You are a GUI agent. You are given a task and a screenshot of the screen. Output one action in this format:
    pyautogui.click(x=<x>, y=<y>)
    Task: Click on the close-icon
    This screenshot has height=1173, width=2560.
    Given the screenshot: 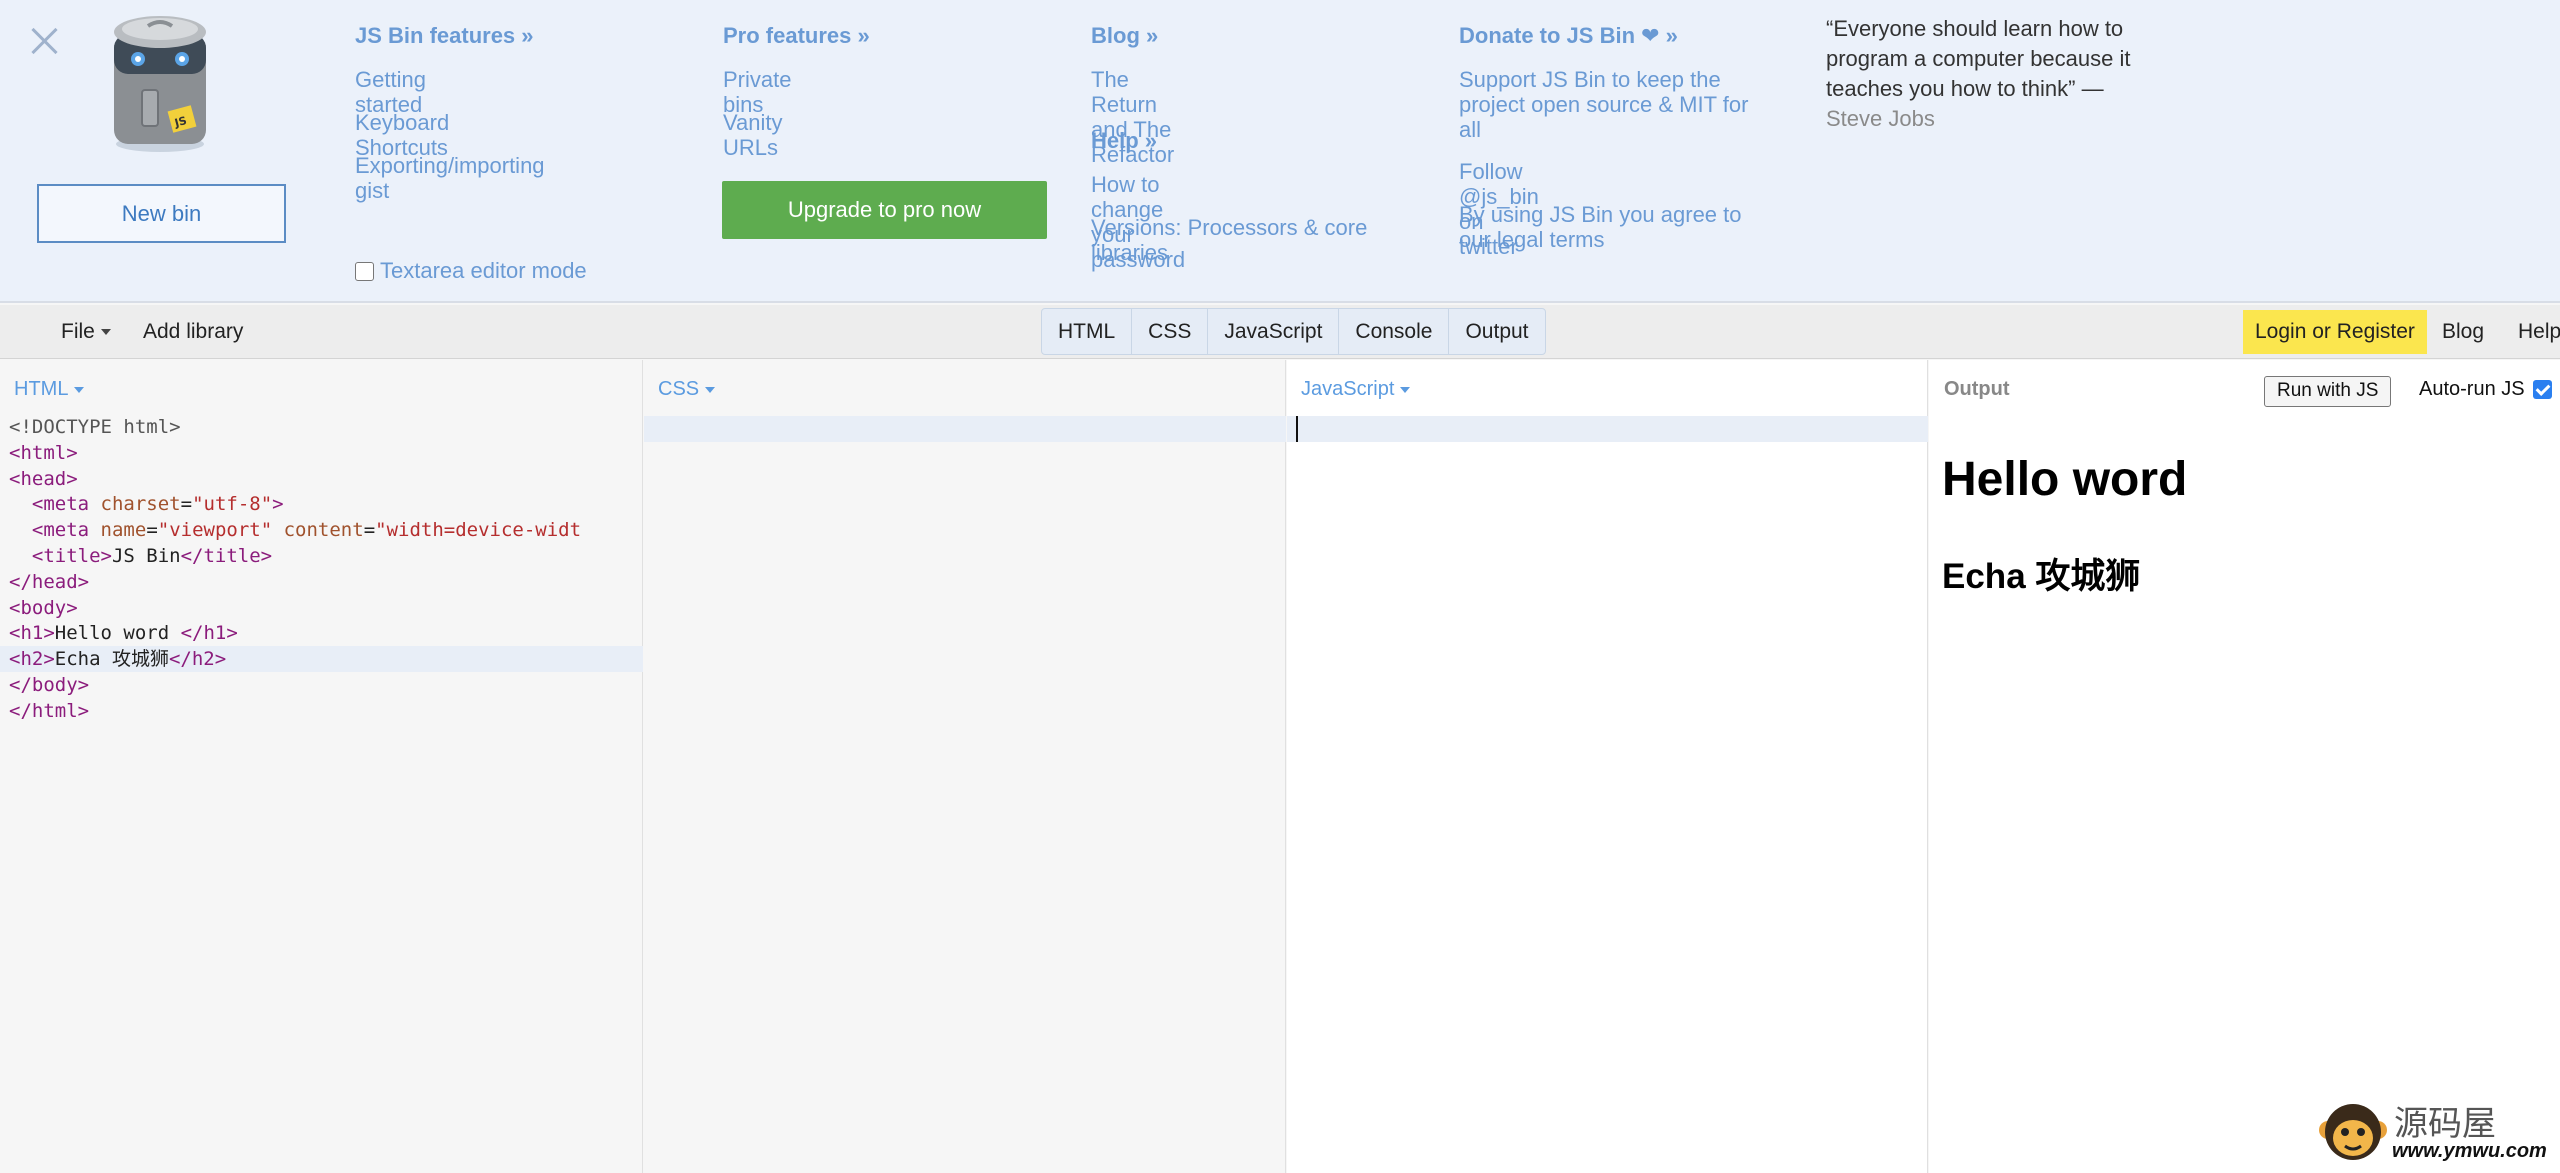 What is the action you would take?
    pyautogui.click(x=45, y=41)
    